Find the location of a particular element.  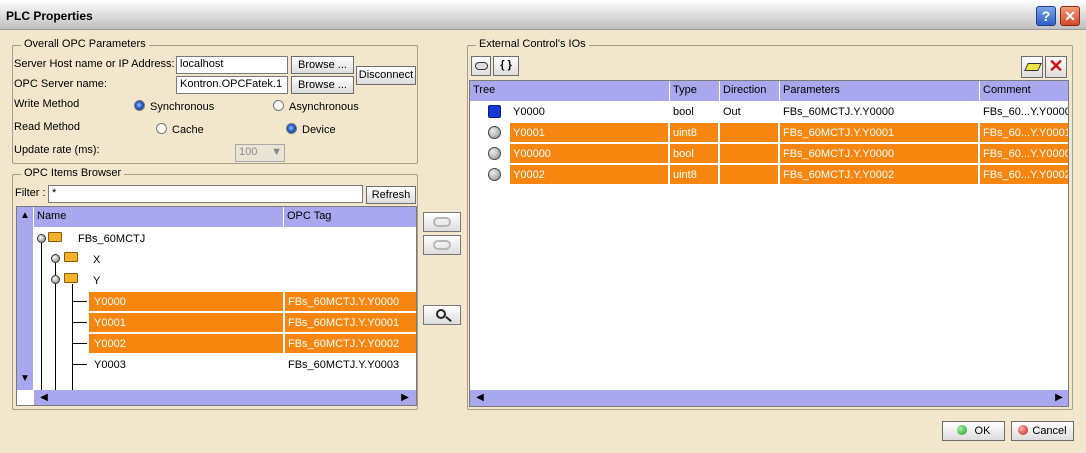

toggle-view-button is located at coordinates (481, 66).